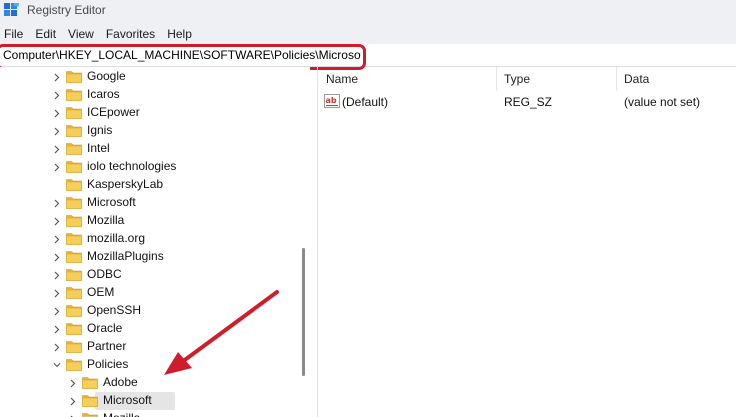 The image size is (736, 417). I want to click on column-header-name: Name, so click(342, 79).